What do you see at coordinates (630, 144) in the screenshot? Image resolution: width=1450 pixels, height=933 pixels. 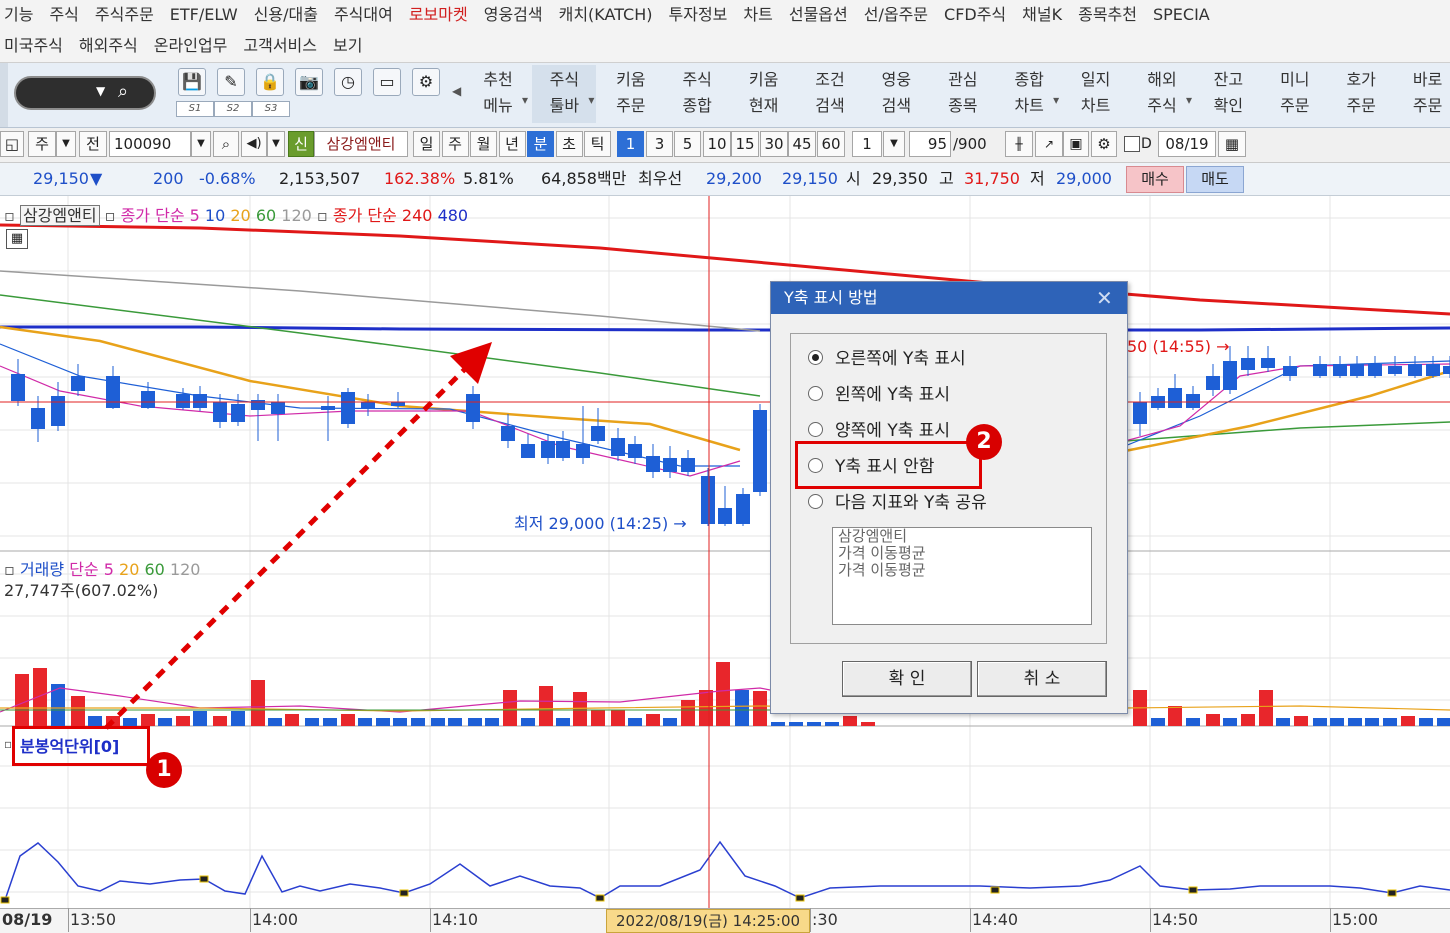 I see `interval-button: 1` at bounding box center [630, 144].